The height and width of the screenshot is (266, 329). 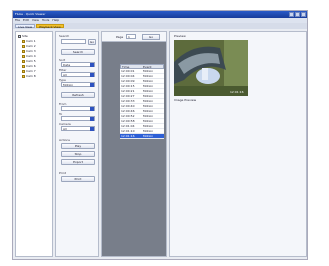 I want to click on tree-node: Cam 6, so click(x=29, y=66).